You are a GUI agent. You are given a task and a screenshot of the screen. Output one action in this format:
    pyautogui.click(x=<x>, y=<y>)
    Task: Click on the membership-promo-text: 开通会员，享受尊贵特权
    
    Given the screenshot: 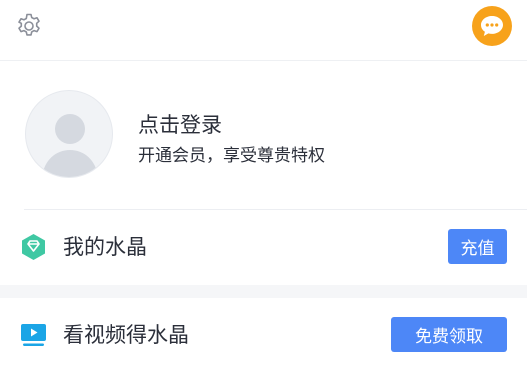 What is the action you would take?
    pyautogui.click(x=231, y=156)
    